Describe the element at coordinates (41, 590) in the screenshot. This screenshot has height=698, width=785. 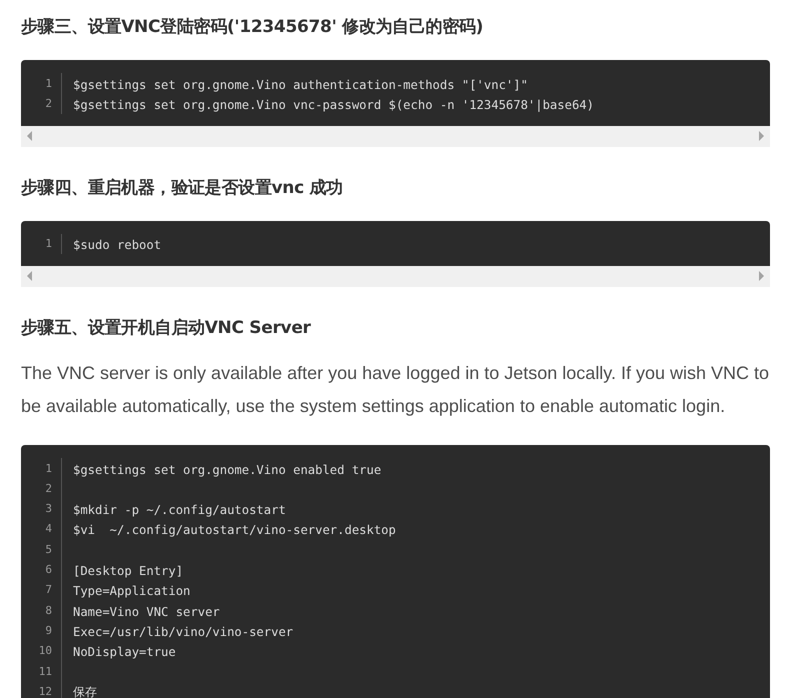
I see `line-number: 7` at that location.